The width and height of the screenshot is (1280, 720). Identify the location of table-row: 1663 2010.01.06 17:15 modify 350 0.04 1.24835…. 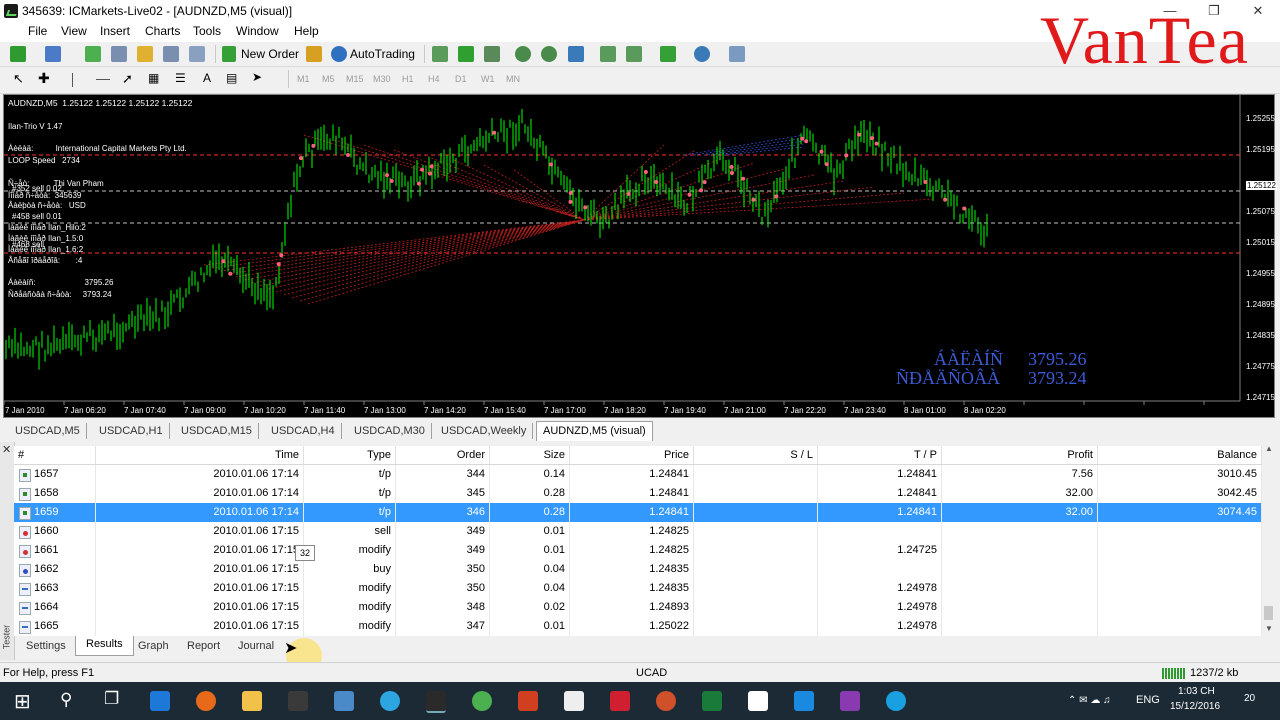
(638, 588).